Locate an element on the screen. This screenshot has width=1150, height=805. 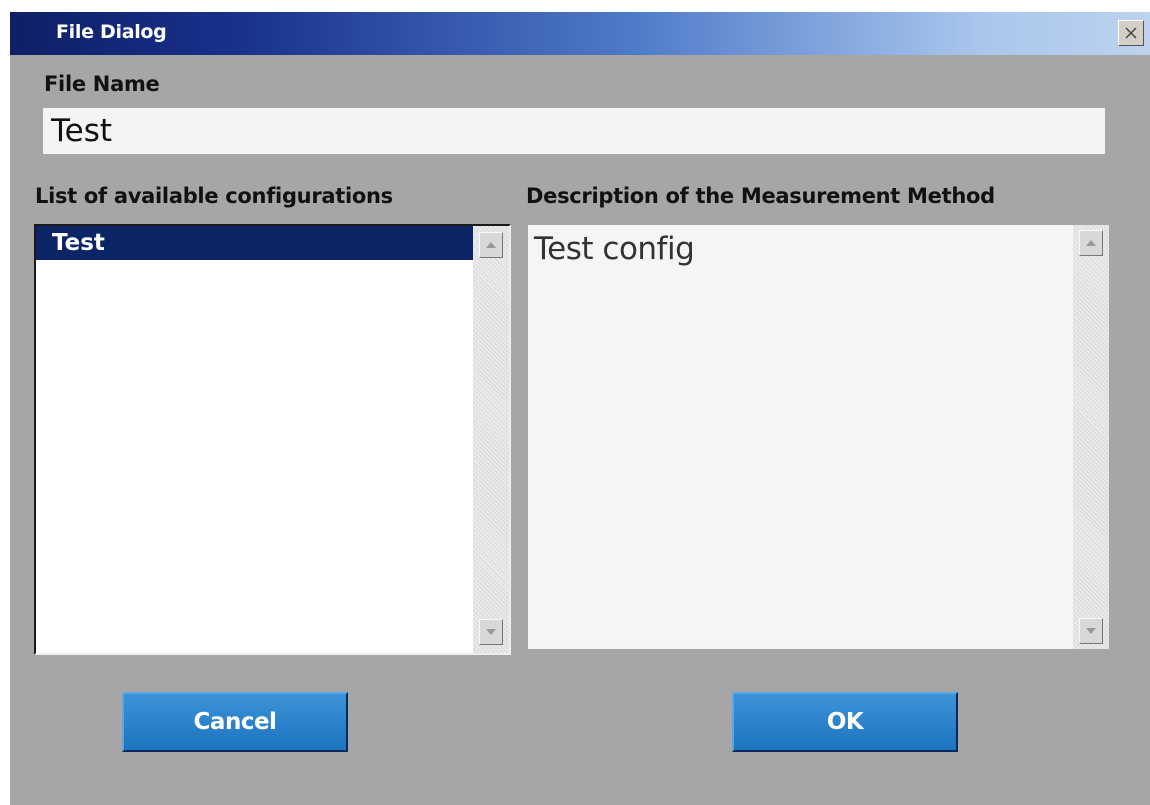
list-item-test: Test is located at coordinates (255, 243).